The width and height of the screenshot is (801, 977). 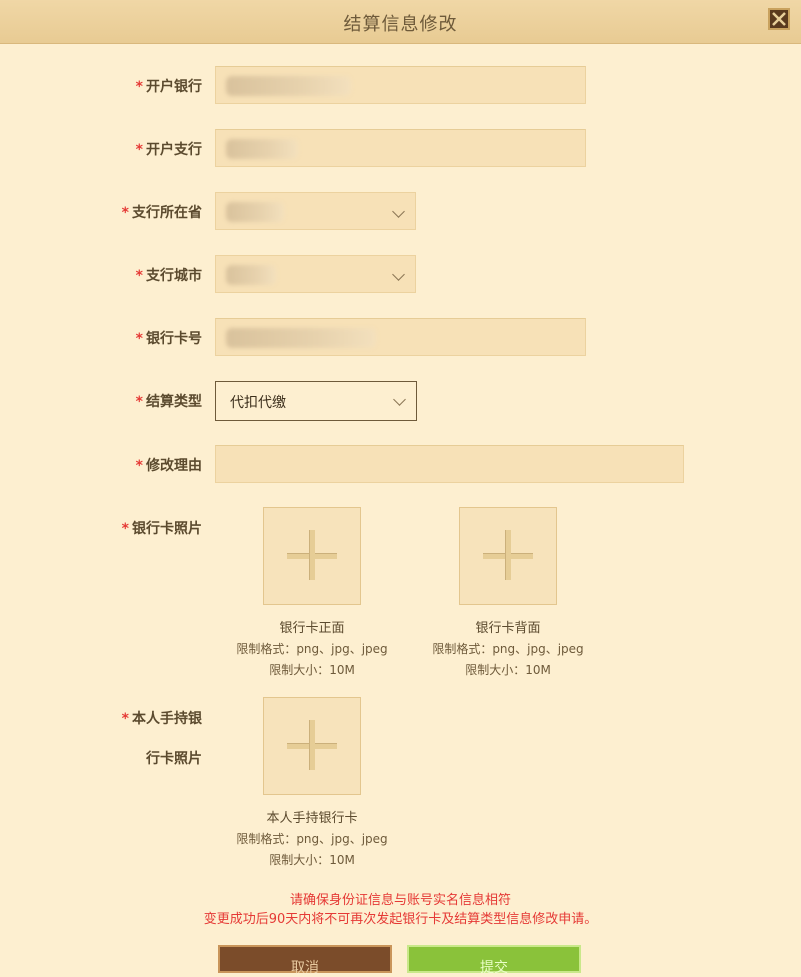 I want to click on reason-label: * 修改理由, so click(x=168, y=466).